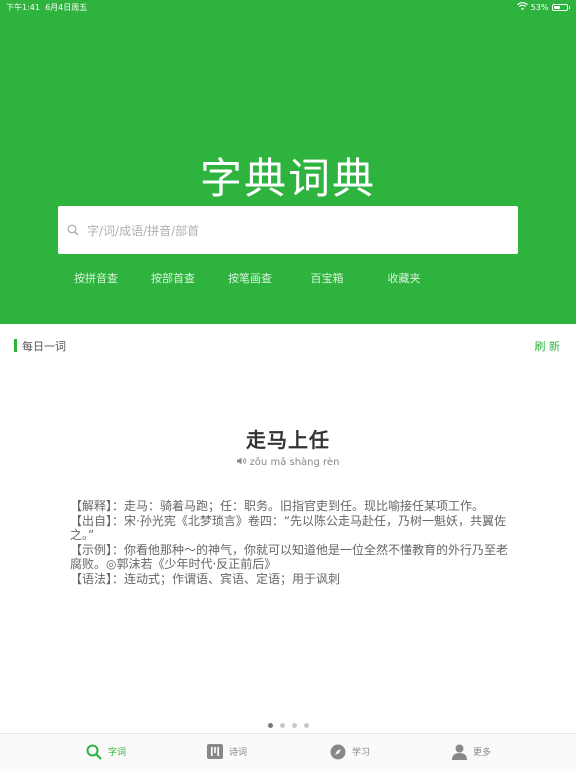  Describe the element at coordinates (482, 753) in the screenshot. I see `tab-label: 更多` at that location.